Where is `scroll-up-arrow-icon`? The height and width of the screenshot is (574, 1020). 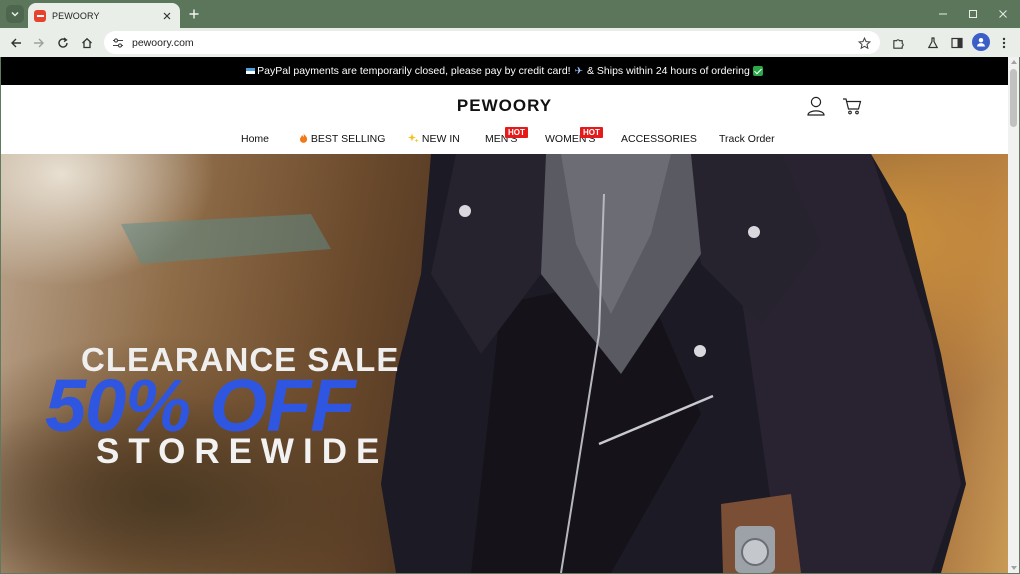
scroll-up-arrow-icon is located at coordinates (1014, 62).